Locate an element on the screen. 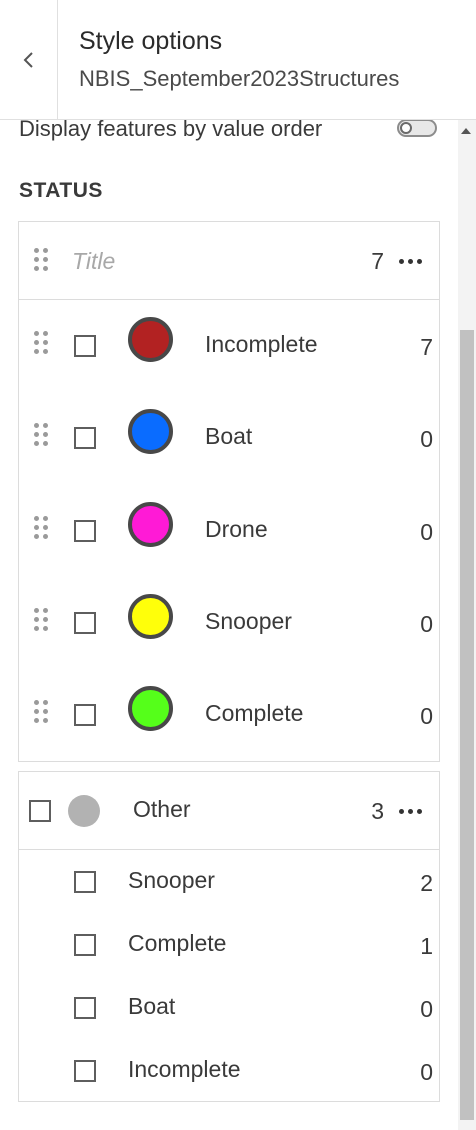  scroll-up-arrow-icon is located at coordinates (466, 131).